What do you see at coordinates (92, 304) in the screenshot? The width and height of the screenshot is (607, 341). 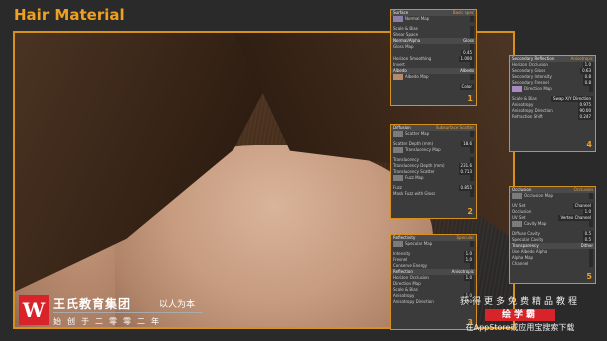 I see `brand-name: 王氏教育集团` at bounding box center [92, 304].